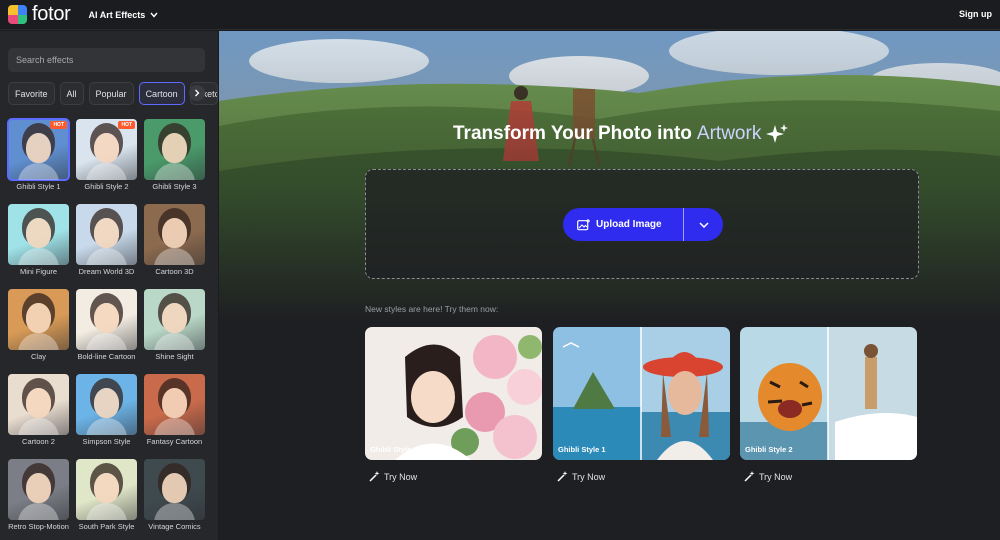 This screenshot has height=540, width=1000. Describe the element at coordinates (975, 14) in the screenshot. I see `sign-up-link: Sign up` at that location.